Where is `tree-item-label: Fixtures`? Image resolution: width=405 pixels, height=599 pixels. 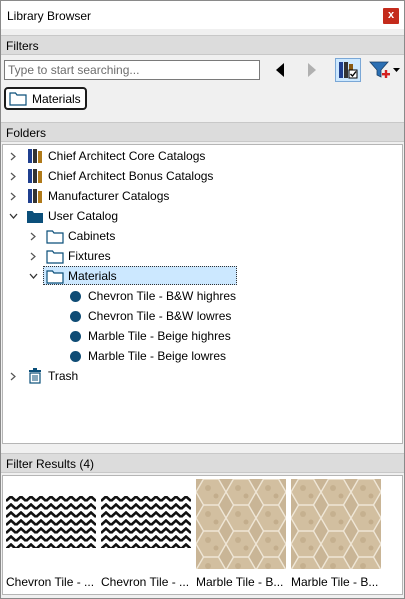 tree-item-label: Fixtures is located at coordinates (89, 256).